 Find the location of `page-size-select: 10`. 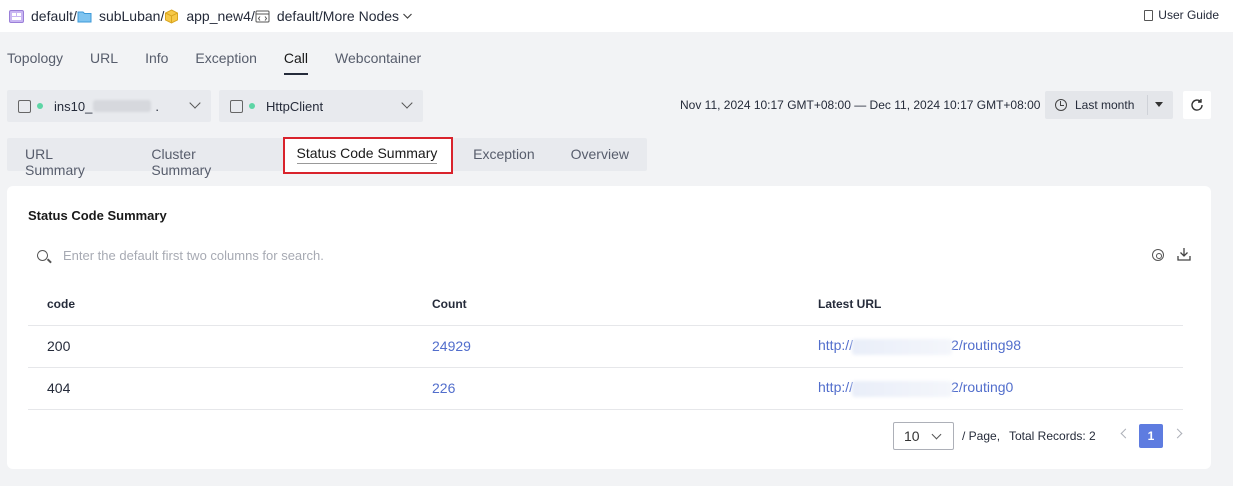

page-size-select: 10 is located at coordinates (923, 436).